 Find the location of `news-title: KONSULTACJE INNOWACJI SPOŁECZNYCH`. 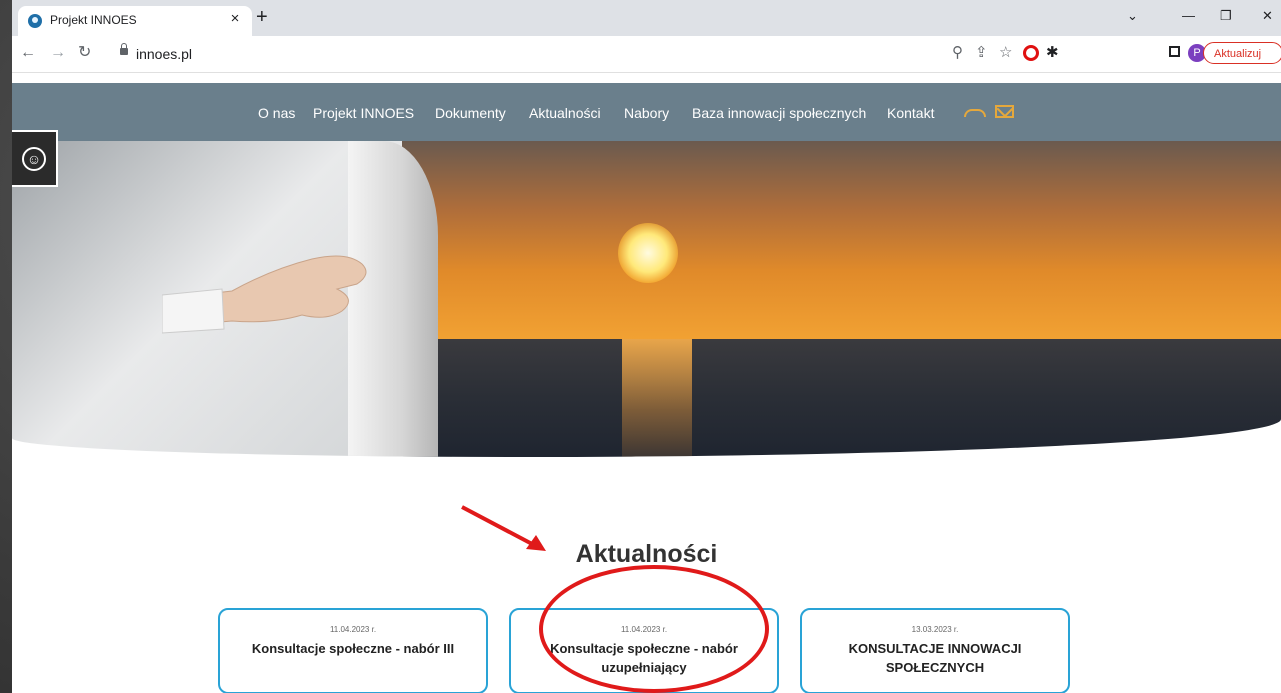

news-title: KONSULTACJE INNOWACJI SPOŁECZNYCH is located at coordinates (935, 658).